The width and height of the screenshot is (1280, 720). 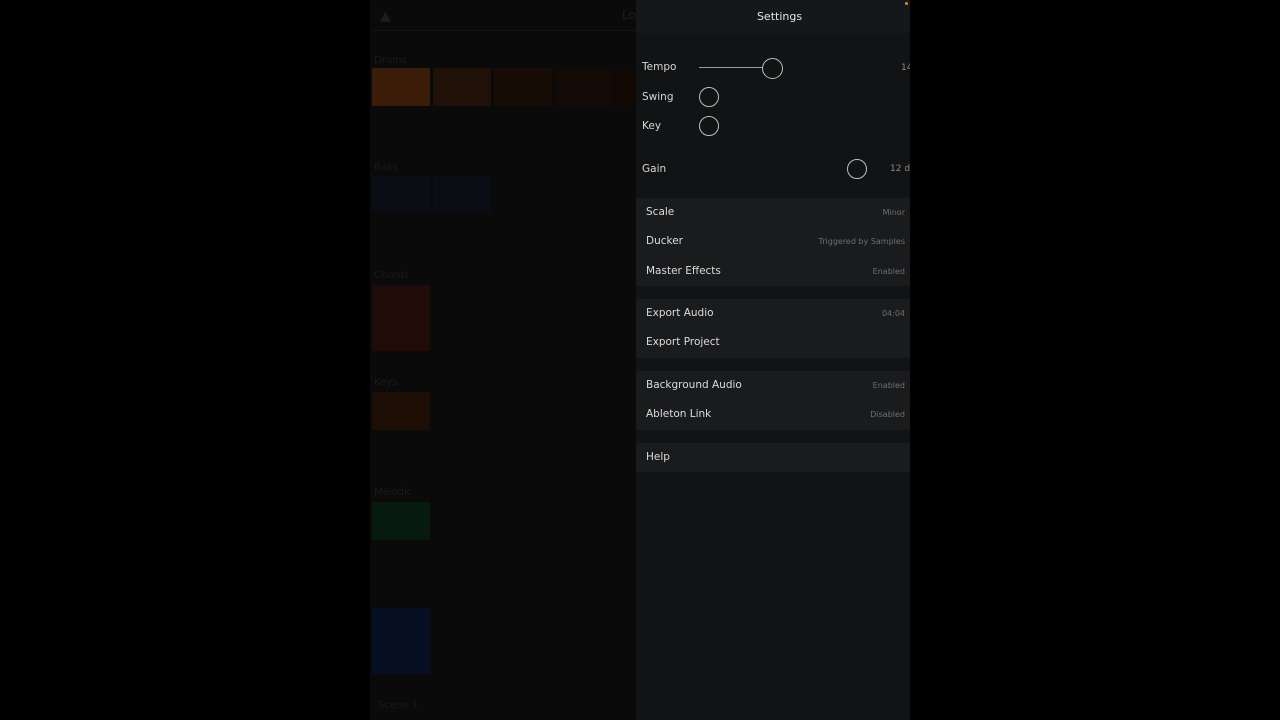 What do you see at coordinates (900, 169) in the screenshot?
I see `gain-value: 12 d` at bounding box center [900, 169].